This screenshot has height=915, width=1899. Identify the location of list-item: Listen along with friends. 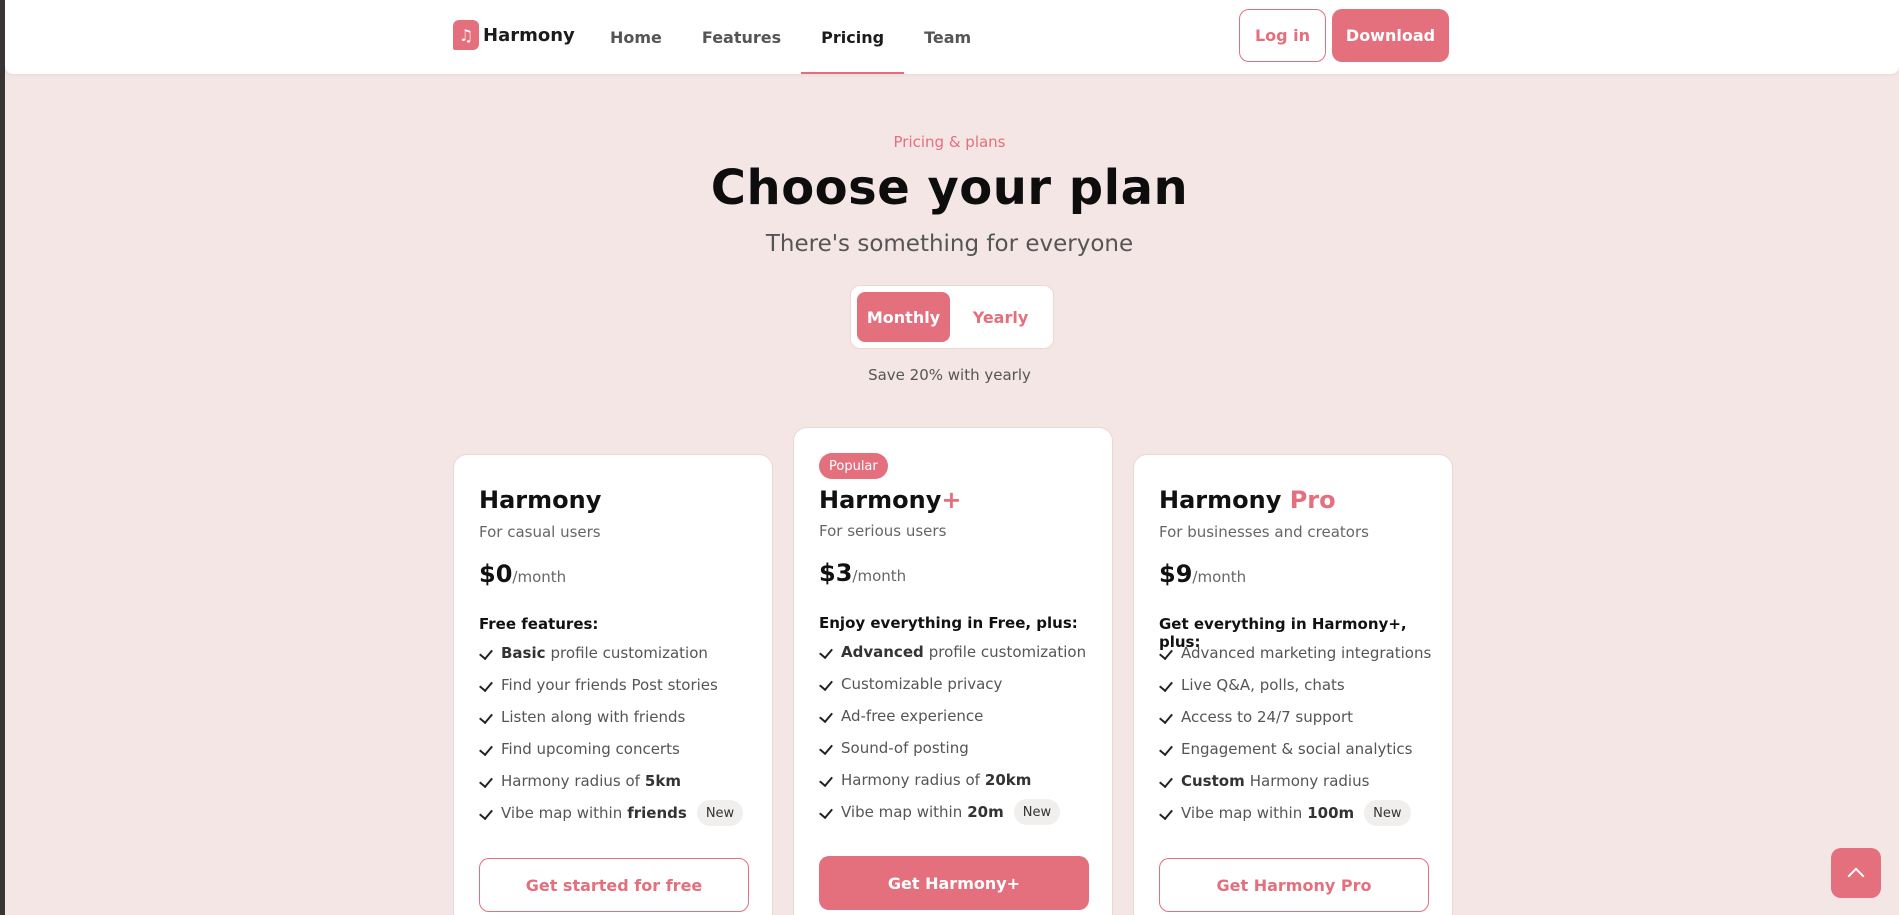
(611, 717).